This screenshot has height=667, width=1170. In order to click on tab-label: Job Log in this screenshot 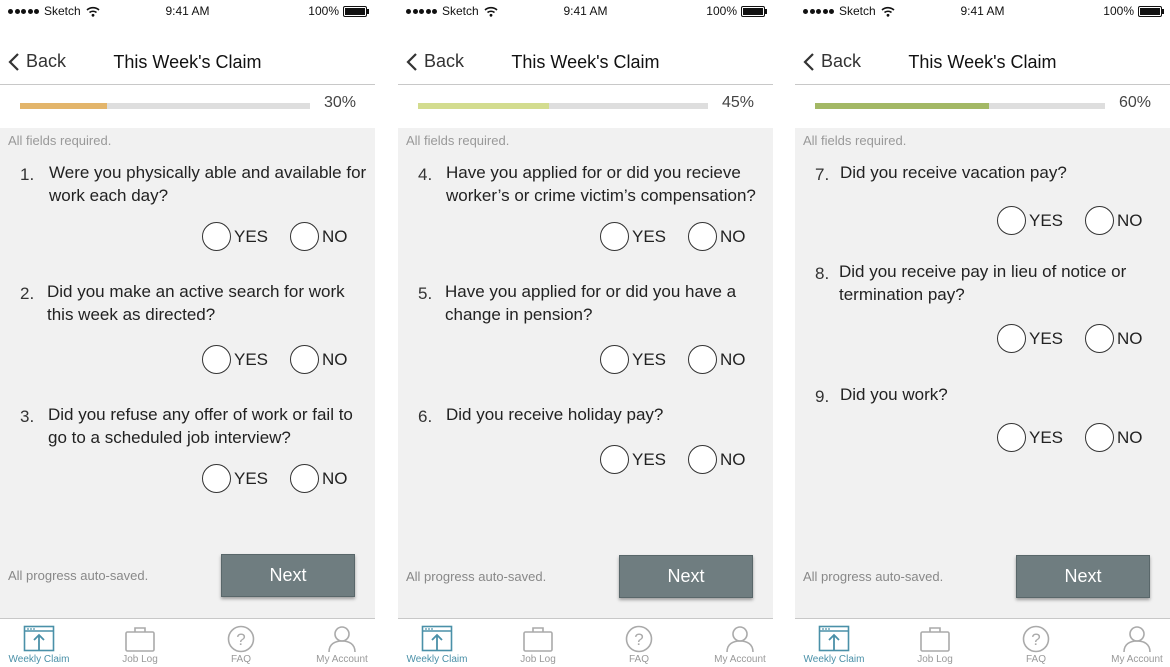, I will do `click(140, 659)`.